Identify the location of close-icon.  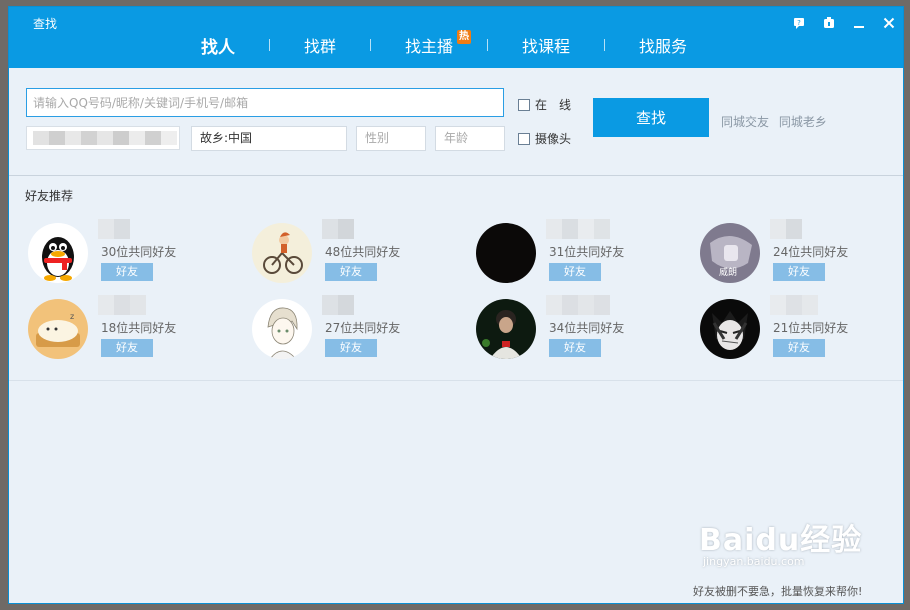
(889, 23).